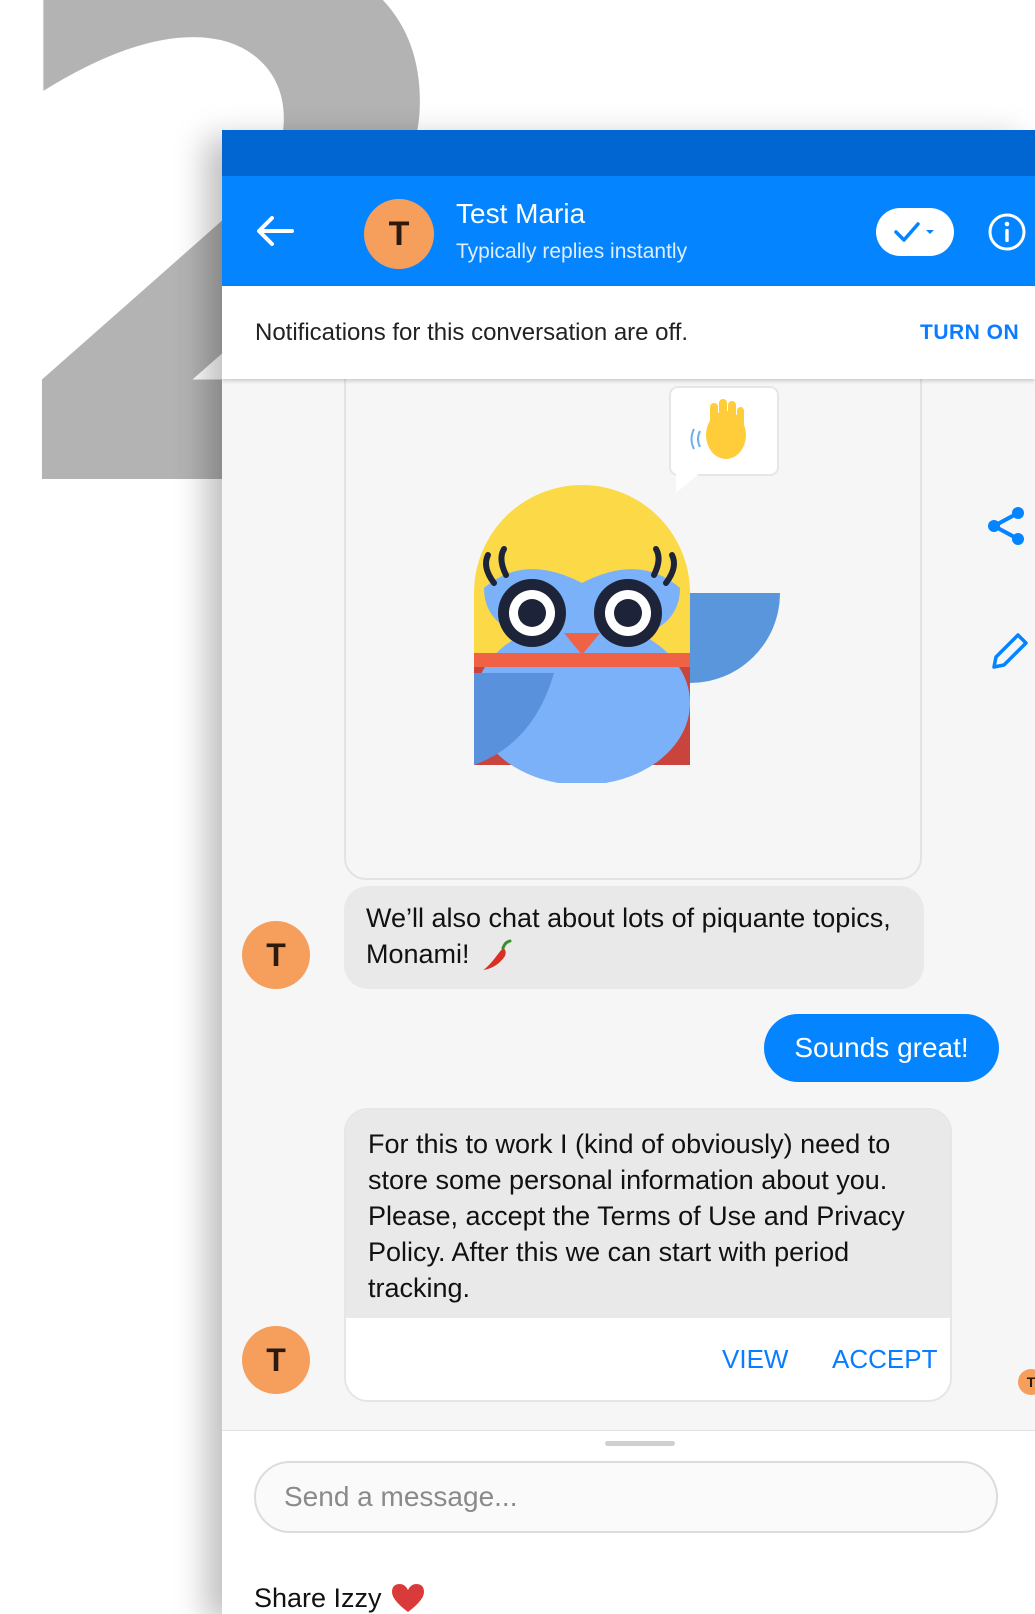 The image size is (1035, 1614). I want to click on message-input, so click(626, 1497).